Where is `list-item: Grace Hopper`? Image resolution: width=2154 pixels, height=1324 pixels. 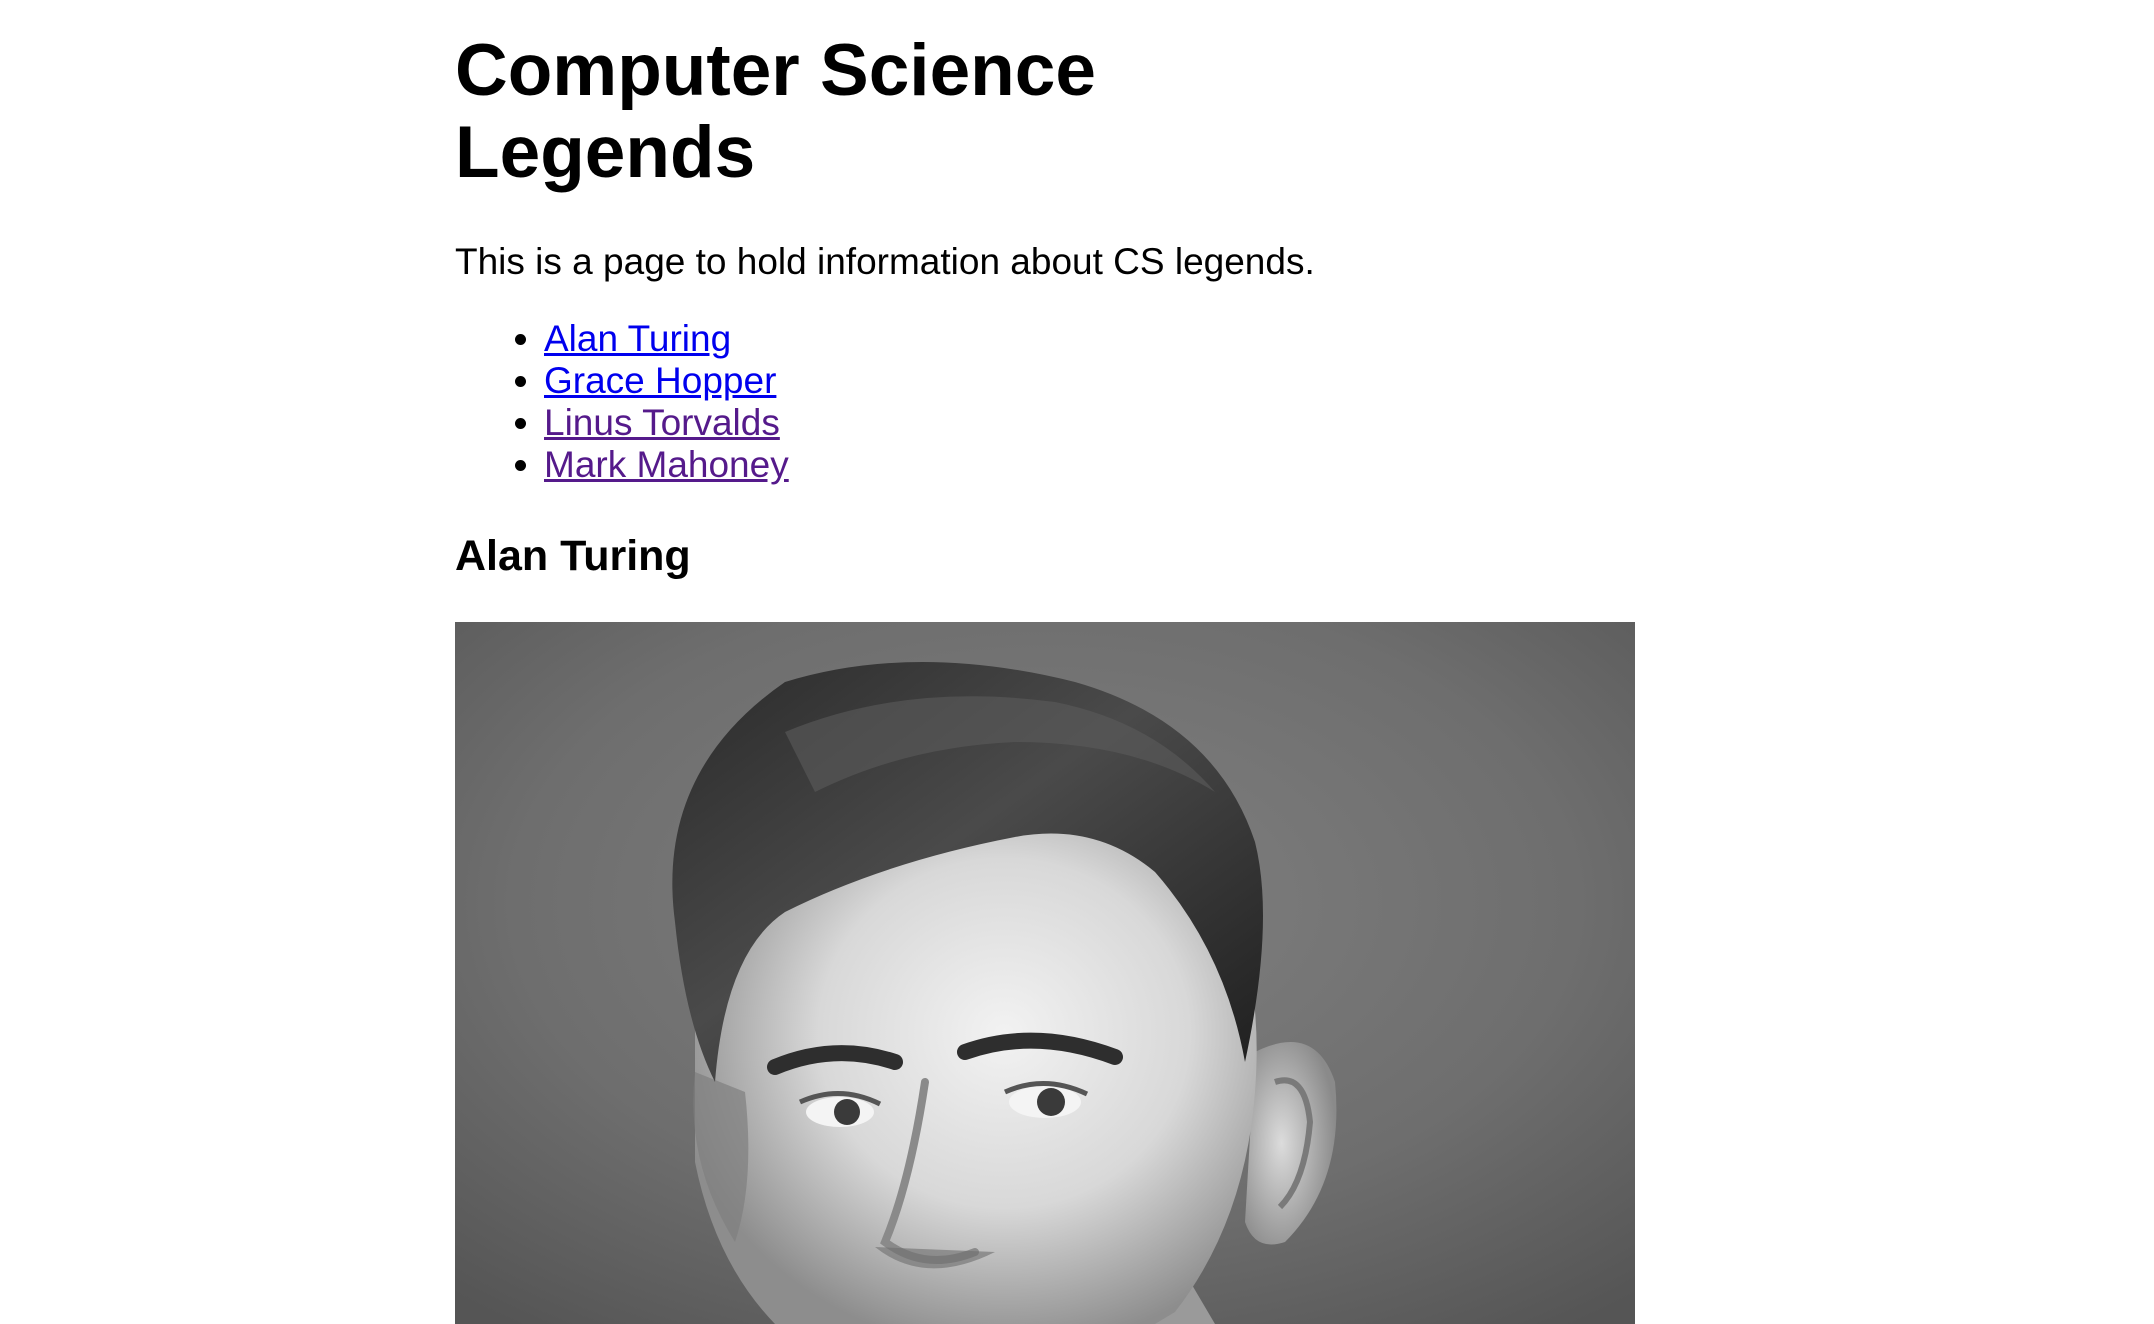
list-item: Grace Hopper is located at coordinates (666, 381).